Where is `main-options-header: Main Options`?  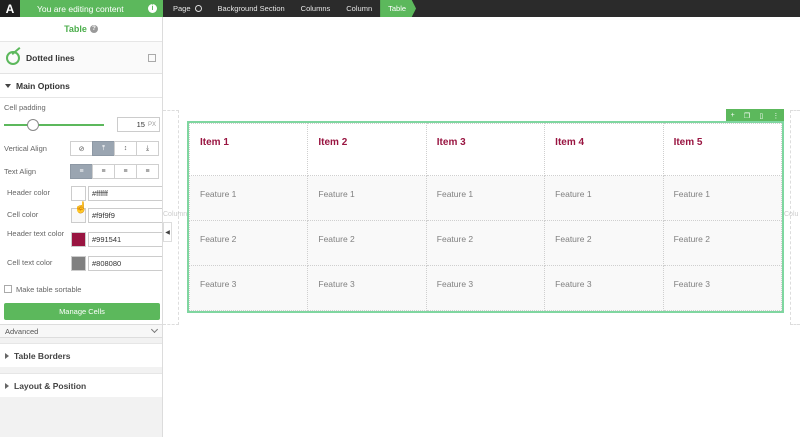
main-options-header: Main Options is located at coordinates (81, 86).